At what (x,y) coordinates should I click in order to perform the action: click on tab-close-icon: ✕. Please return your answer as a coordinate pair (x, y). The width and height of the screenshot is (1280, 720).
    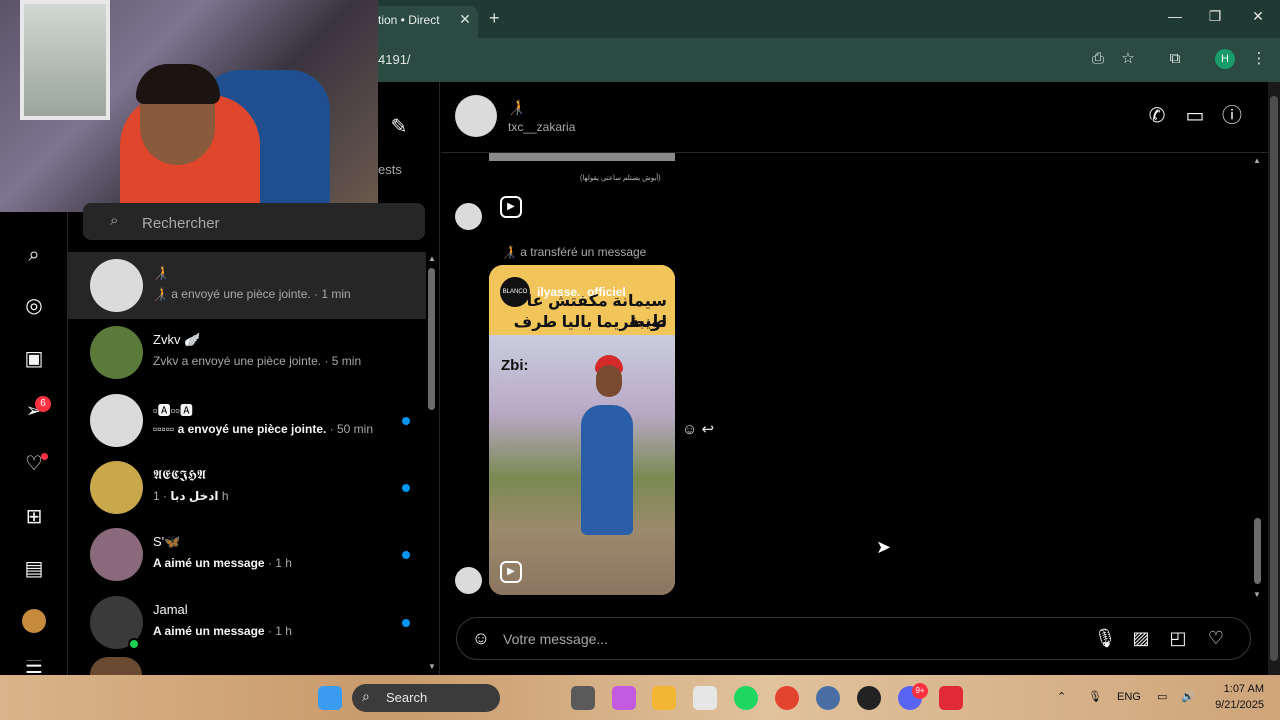
    Looking at the image, I should click on (465, 19).